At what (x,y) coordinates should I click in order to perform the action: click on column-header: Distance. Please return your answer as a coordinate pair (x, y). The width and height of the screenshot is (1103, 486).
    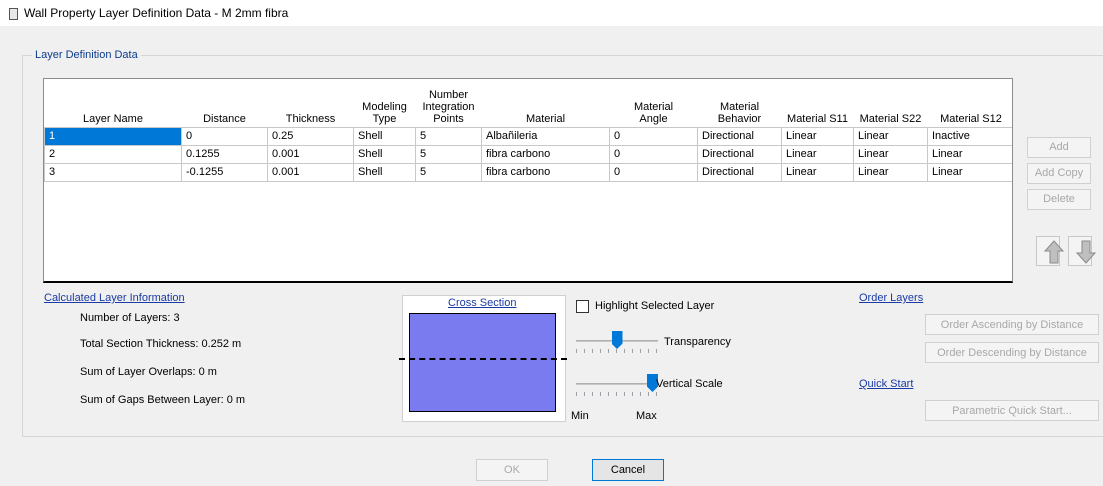
    Looking at the image, I should click on (224, 103).